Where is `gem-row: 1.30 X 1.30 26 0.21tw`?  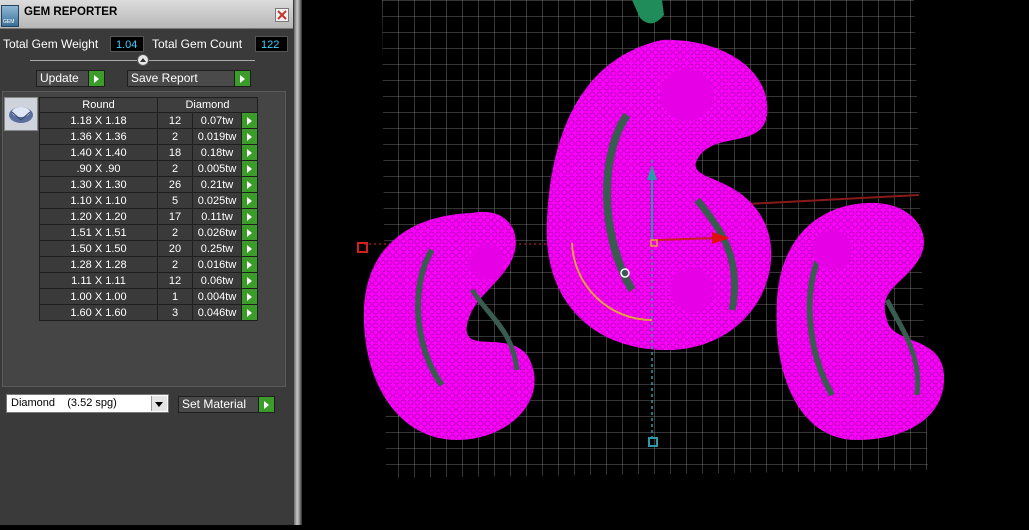
gem-row: 1.30 X 1.30 26 0.21tw is located at coordinates (148, 184).